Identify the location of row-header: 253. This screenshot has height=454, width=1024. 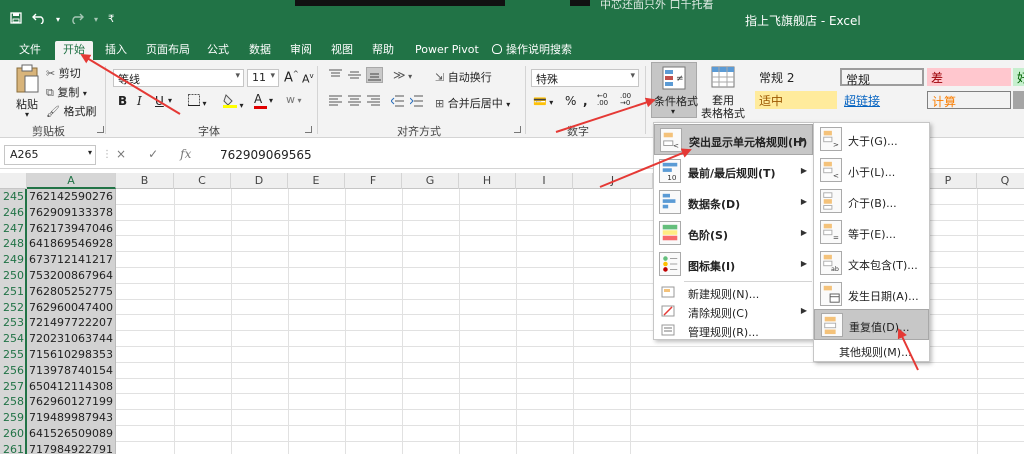
(13, 323).